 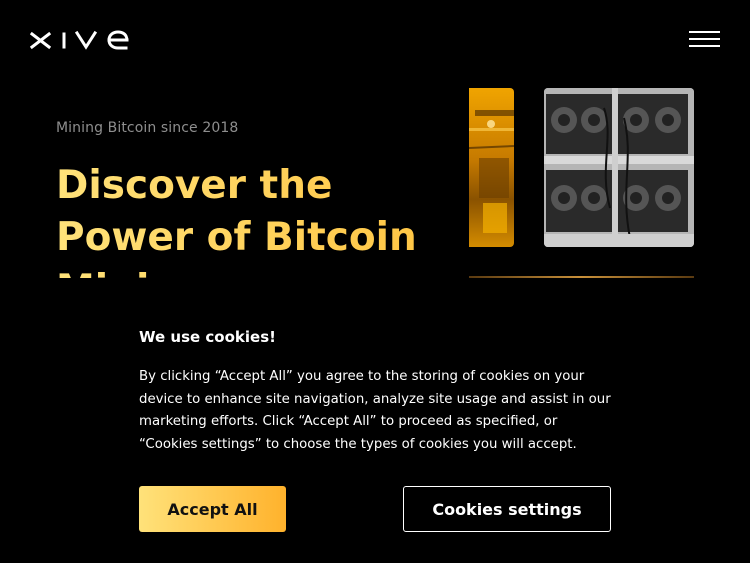 I want to click on logo-e-glyph, so click(x=118, y=40).